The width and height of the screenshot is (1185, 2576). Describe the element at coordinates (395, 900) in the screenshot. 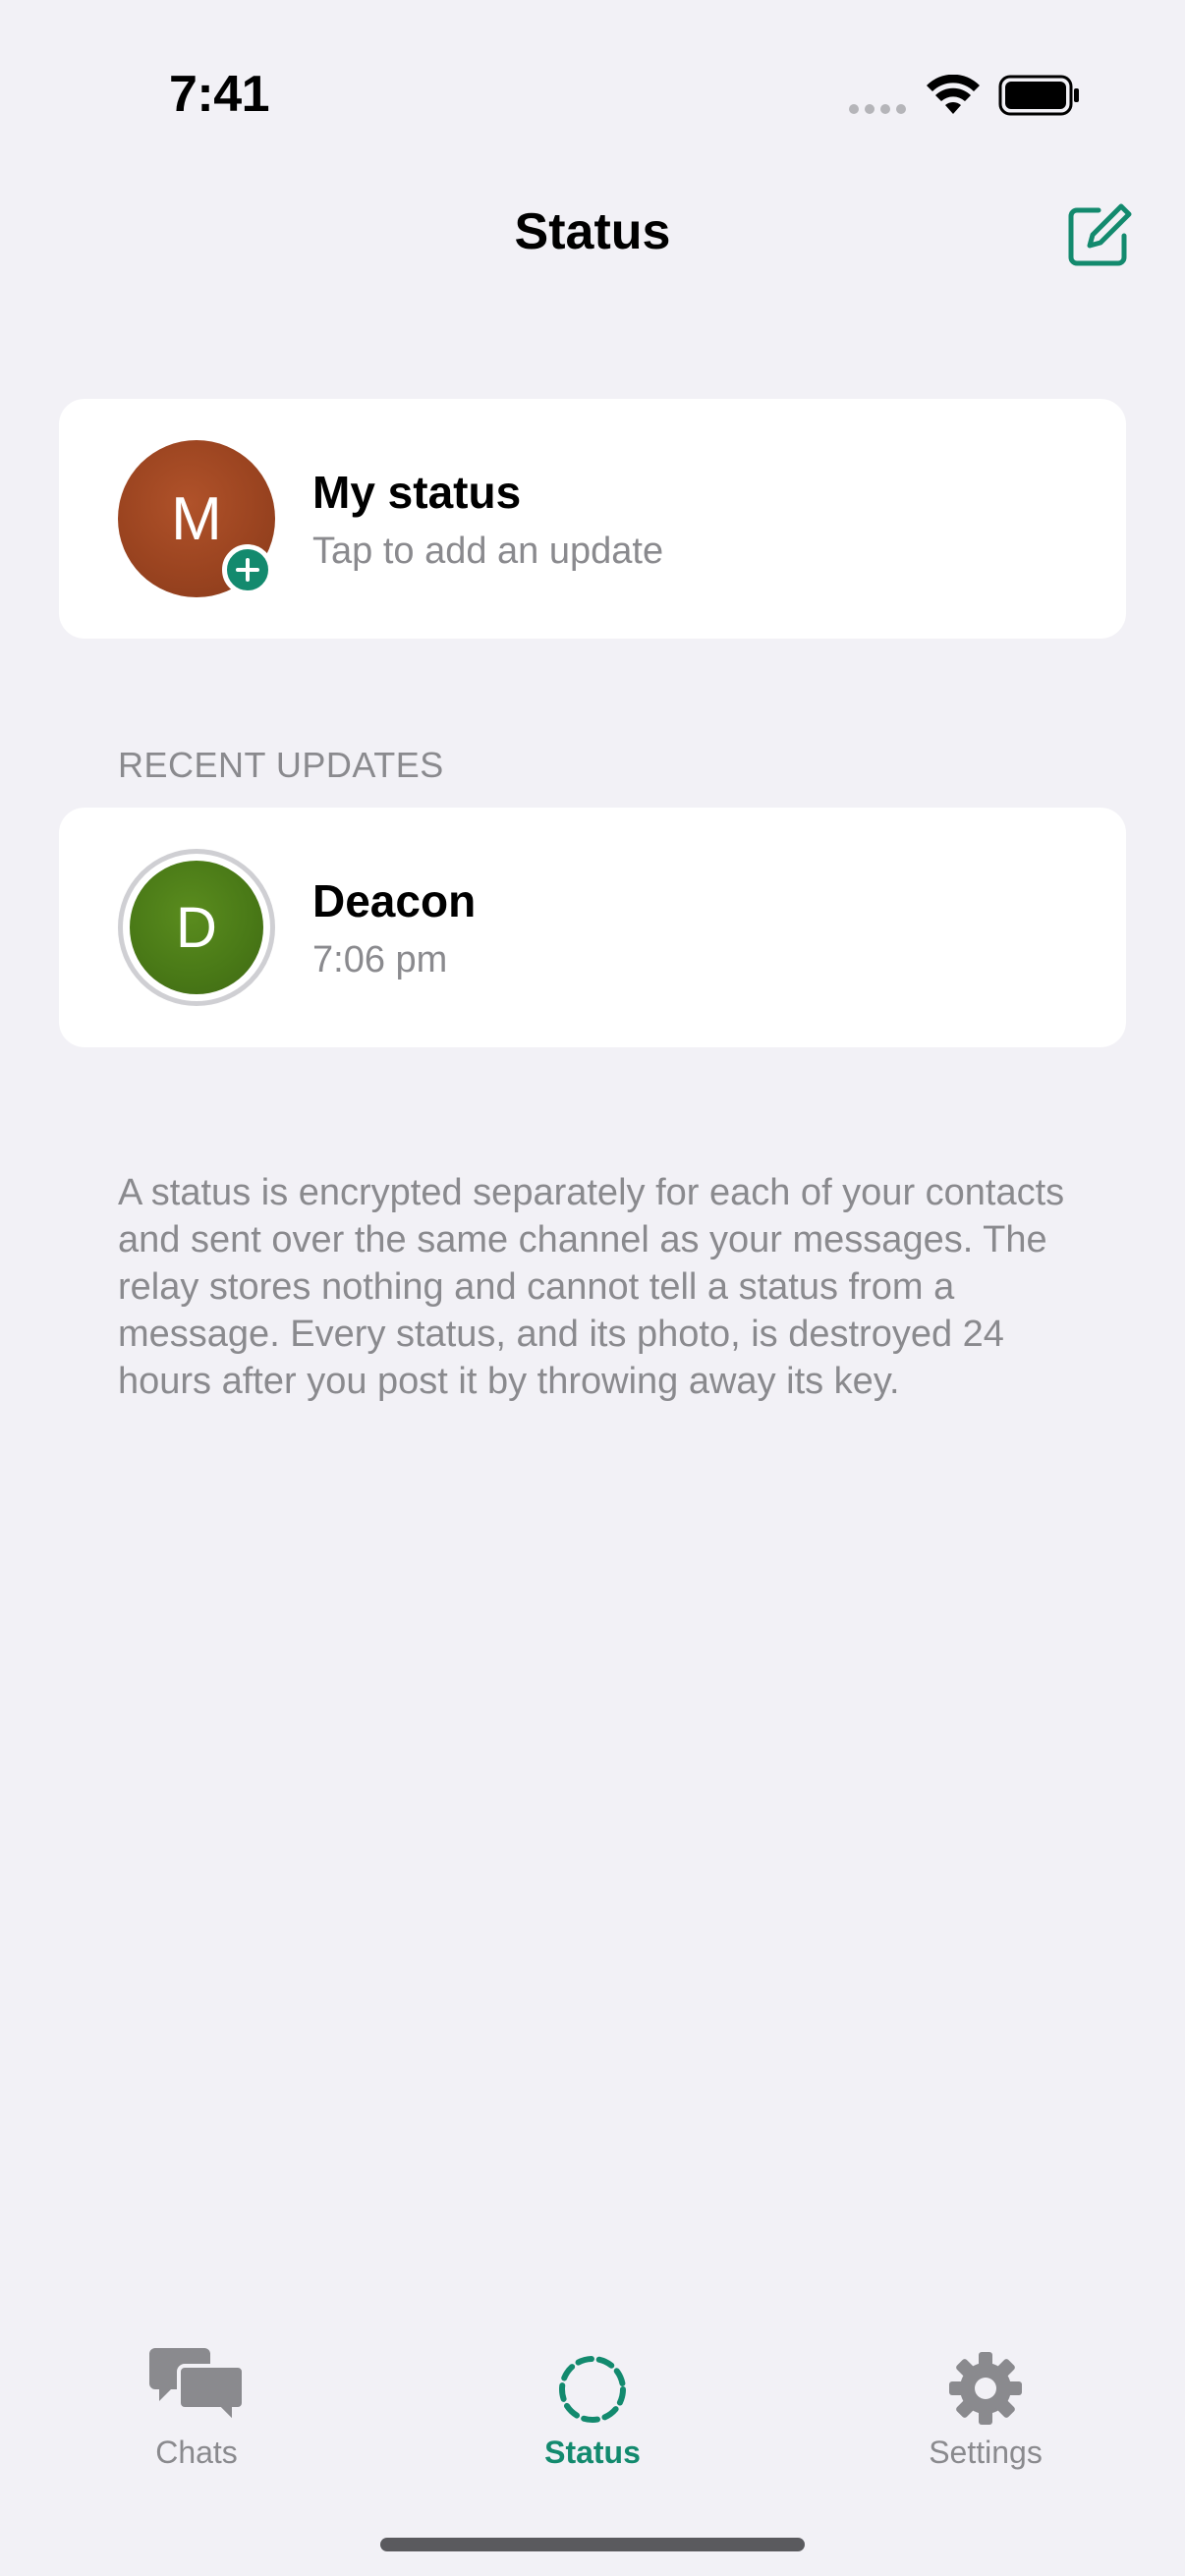

I see `contact-name: Deacon` at that location.